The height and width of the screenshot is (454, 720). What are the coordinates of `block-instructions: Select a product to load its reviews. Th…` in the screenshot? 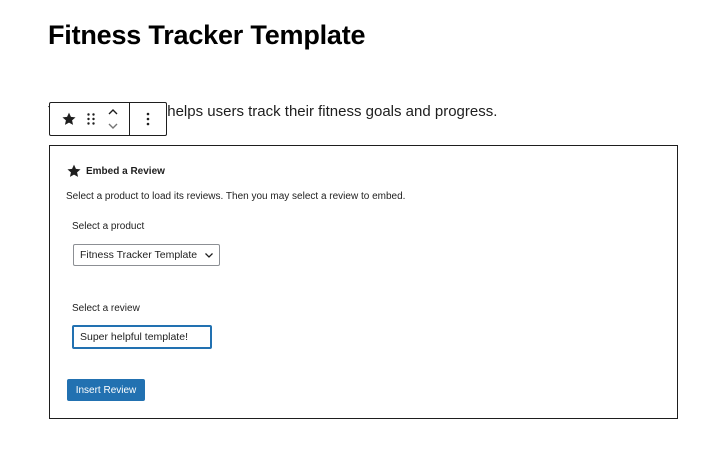 It's located at (236, 196).